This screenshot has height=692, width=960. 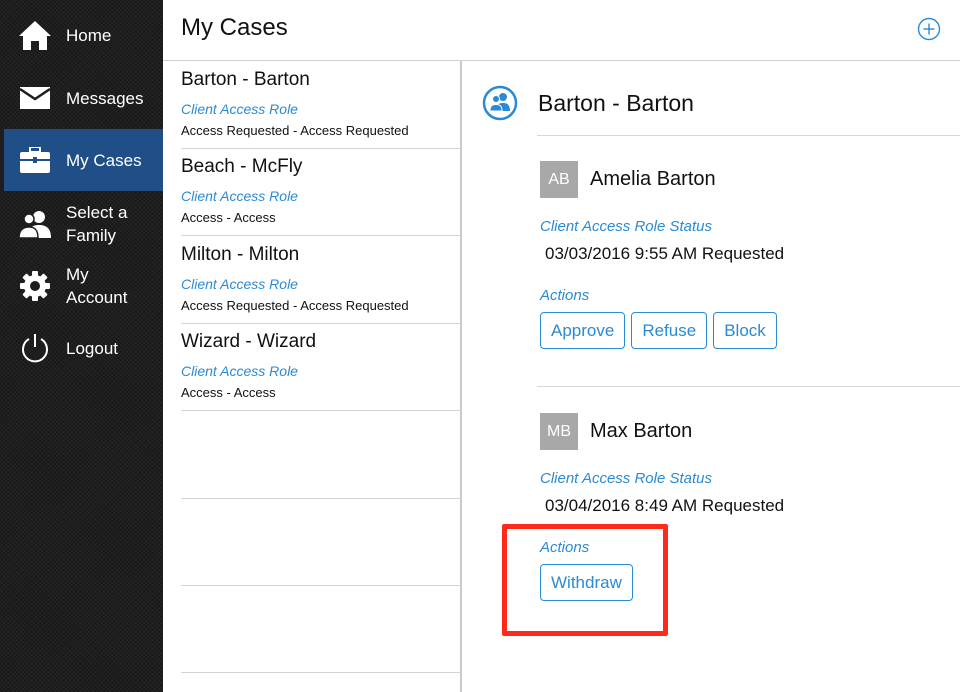 I want to click on withdraw-button: Withdraw, so click(x=586, y=582).